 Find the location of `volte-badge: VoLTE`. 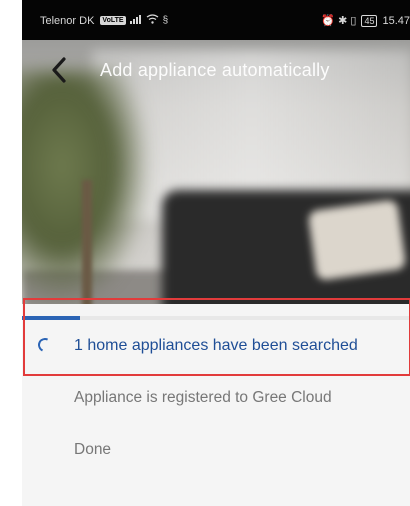

volte-badge: VoLTE is located at coordinates (113, 20).